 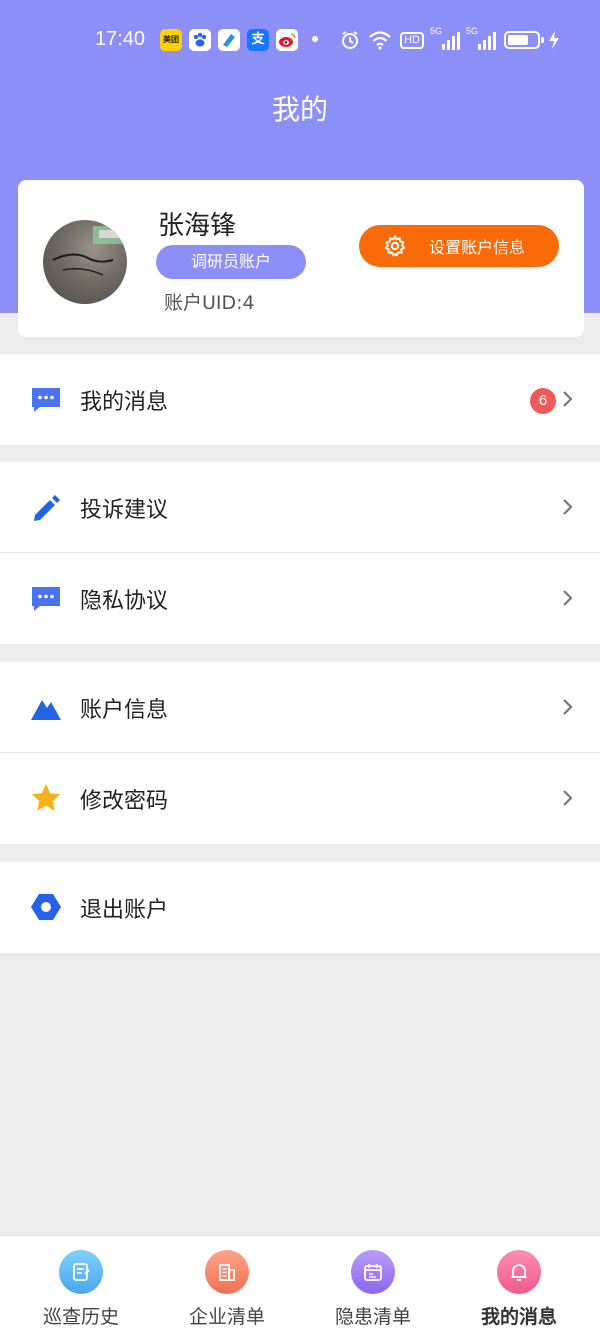 I want to click on building-icon, so click(x=227, y=1272).